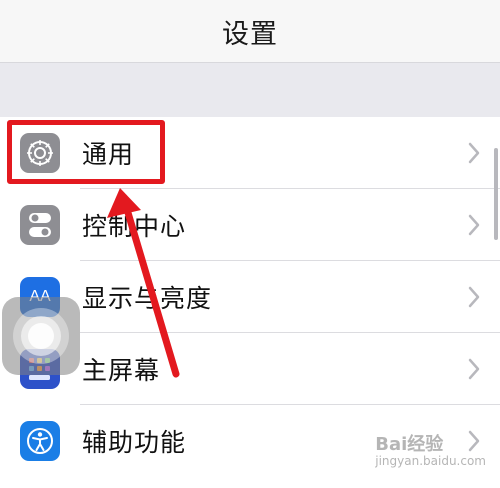 This screenshot has height=488, width=500. Describe the element at coordinates (134, 442) in the screenshot. I see `settings-row-label: 辅助功能` at that location.